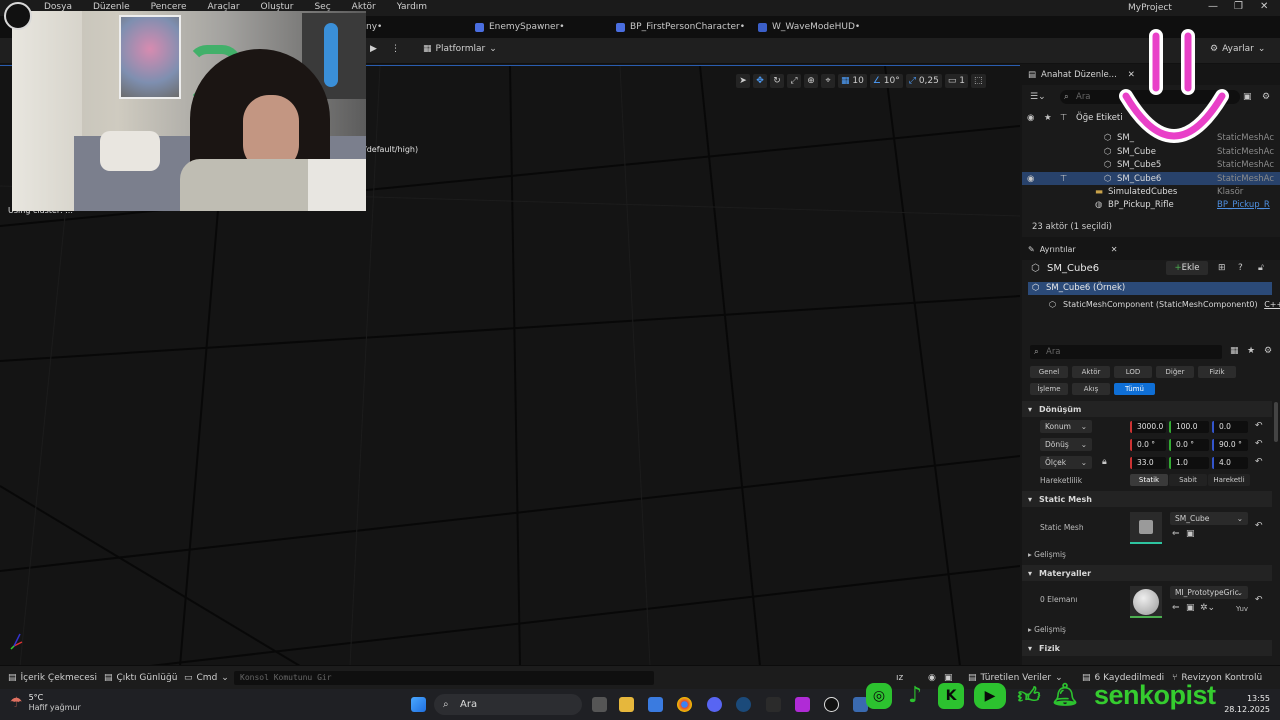 This screenshot has height=720, width=1280. Describe the element at coordinates (794, 81) in the screenshot. I see `scale-icon: ⤢` at that location.